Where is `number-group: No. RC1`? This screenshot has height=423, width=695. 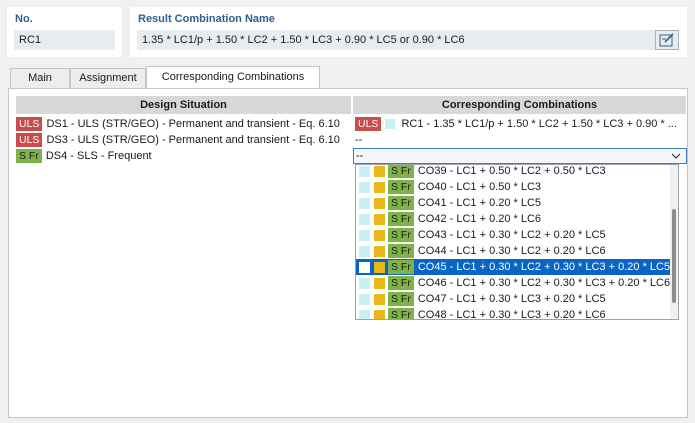 number-group: No. RC1 is located at coordinates (64, 32).